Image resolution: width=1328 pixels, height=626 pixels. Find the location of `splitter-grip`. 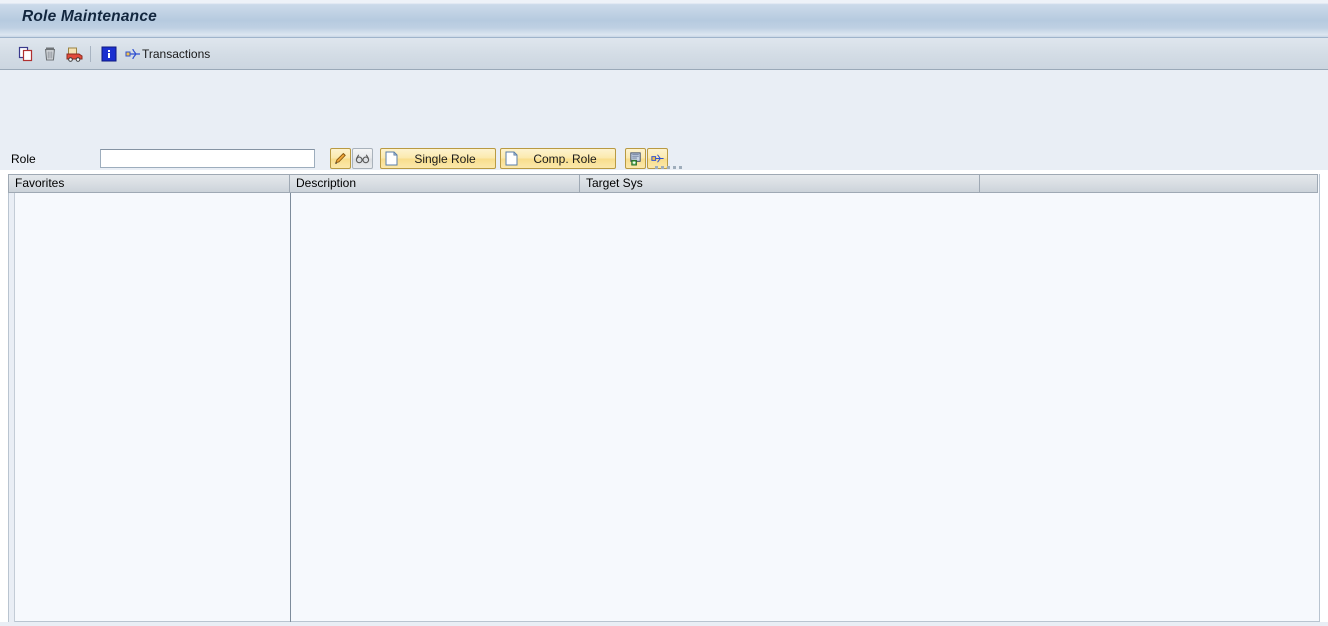

splitter-grip is located at coordinates (671, 168).